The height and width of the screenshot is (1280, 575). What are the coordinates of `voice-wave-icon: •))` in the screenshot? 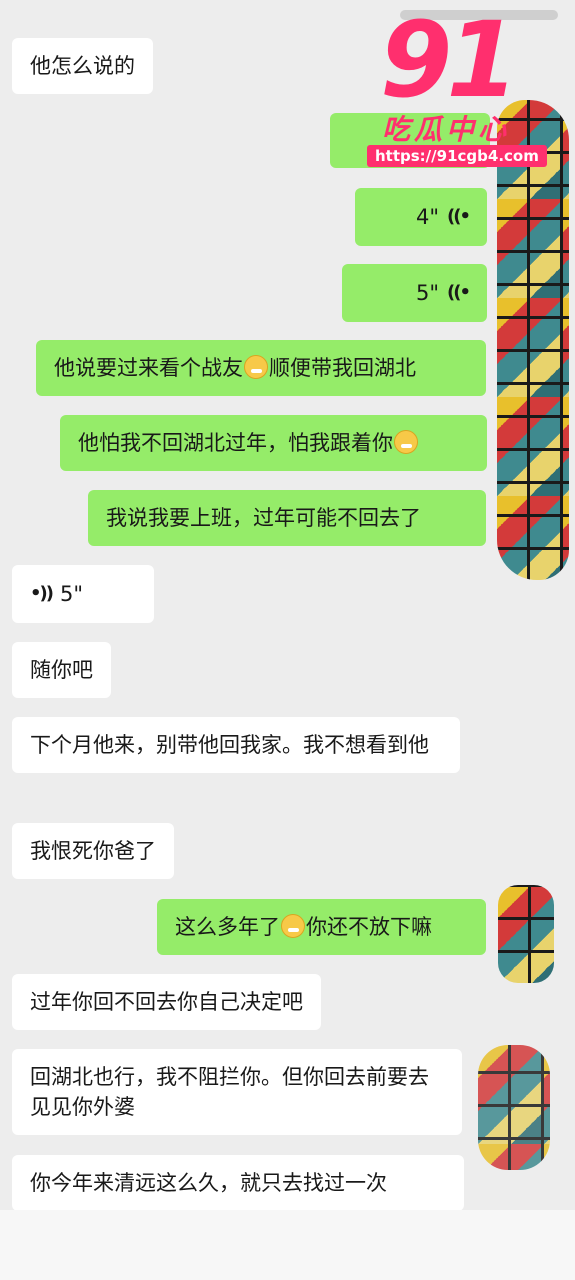 It's located at (42, 593).